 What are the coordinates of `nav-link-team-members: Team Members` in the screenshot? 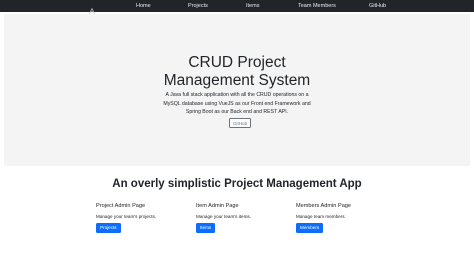 It's located at (317, 6).